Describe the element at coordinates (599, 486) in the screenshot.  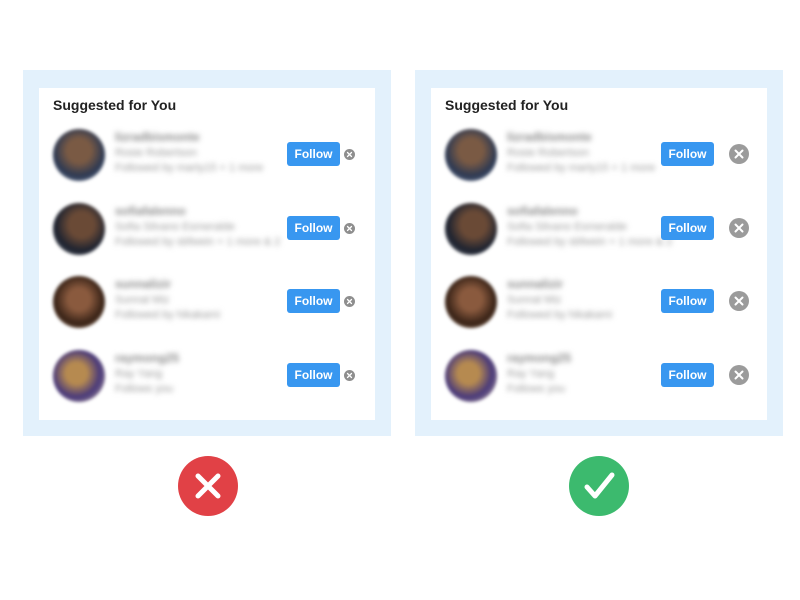
I see `check-mark-icon` at that location.